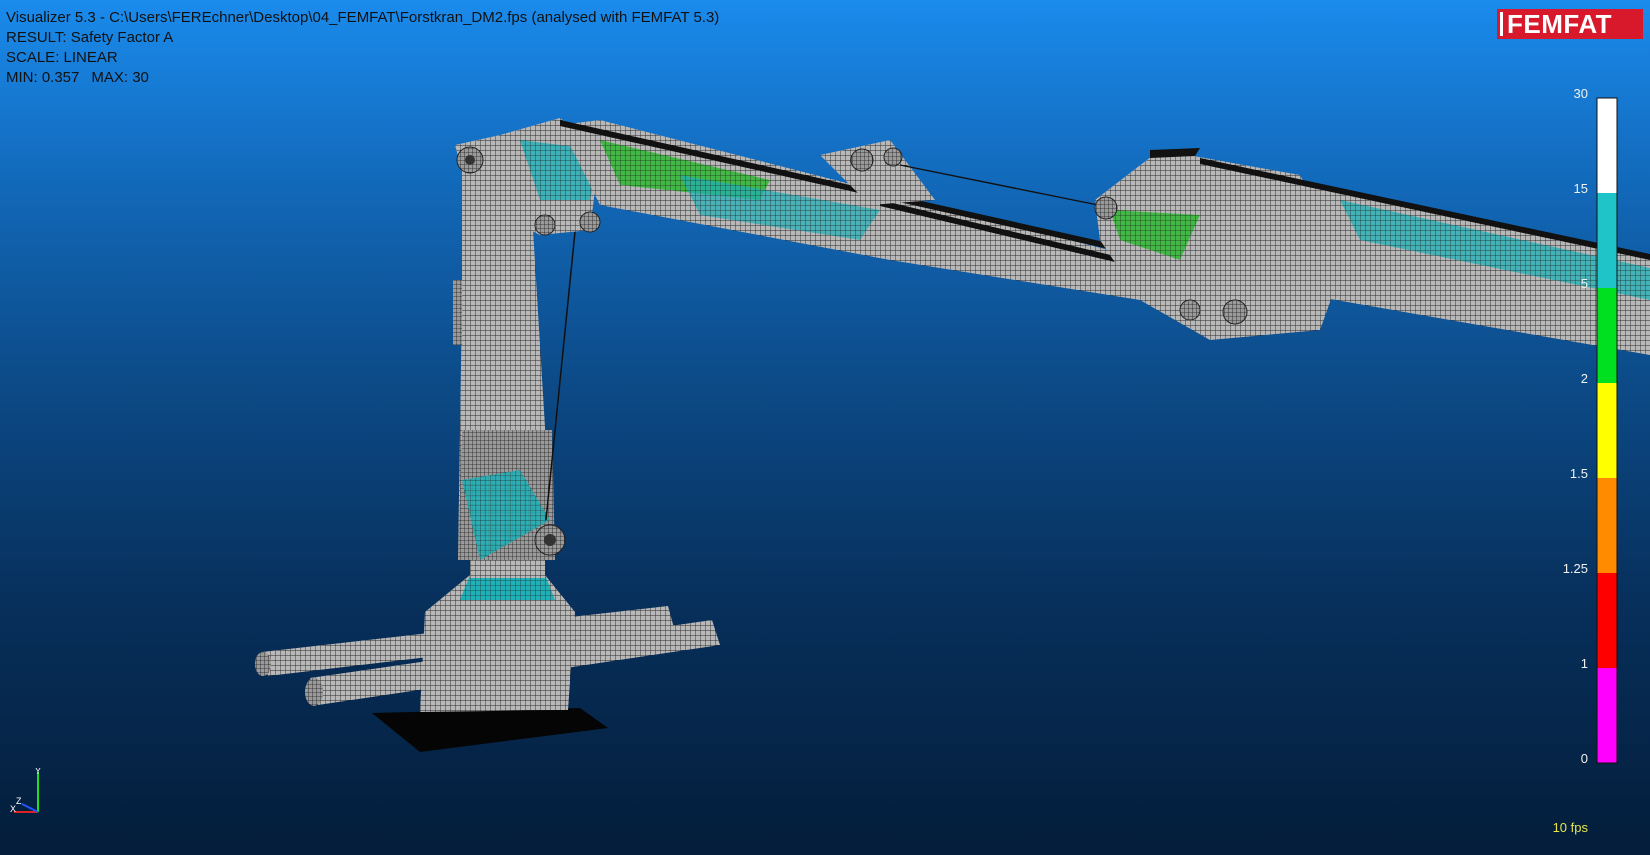 This screenshot has height=855, width=1650. I want to click on triad-z-label: Z, so click(19, 801).